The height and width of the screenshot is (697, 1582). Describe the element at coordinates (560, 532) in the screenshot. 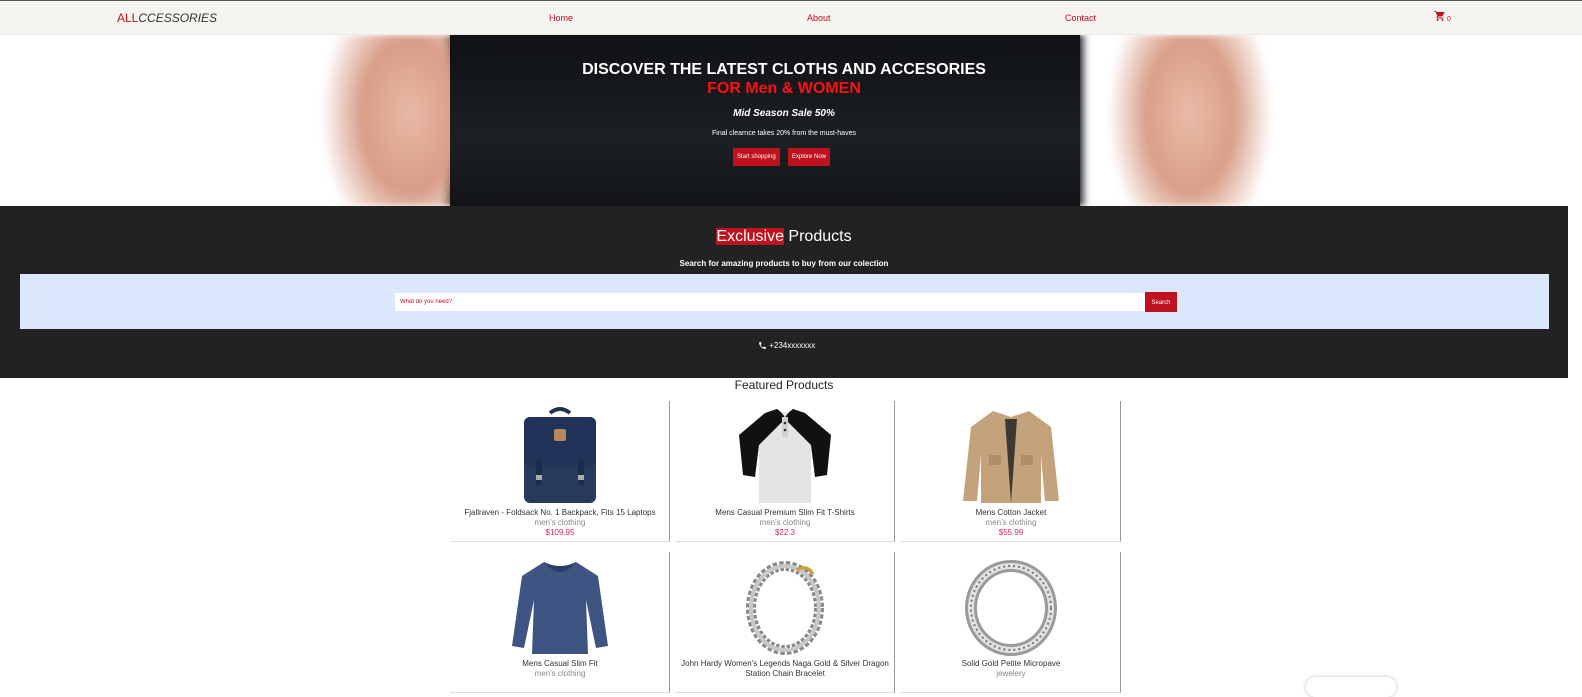

I see `product-price: $109.95` at that location.